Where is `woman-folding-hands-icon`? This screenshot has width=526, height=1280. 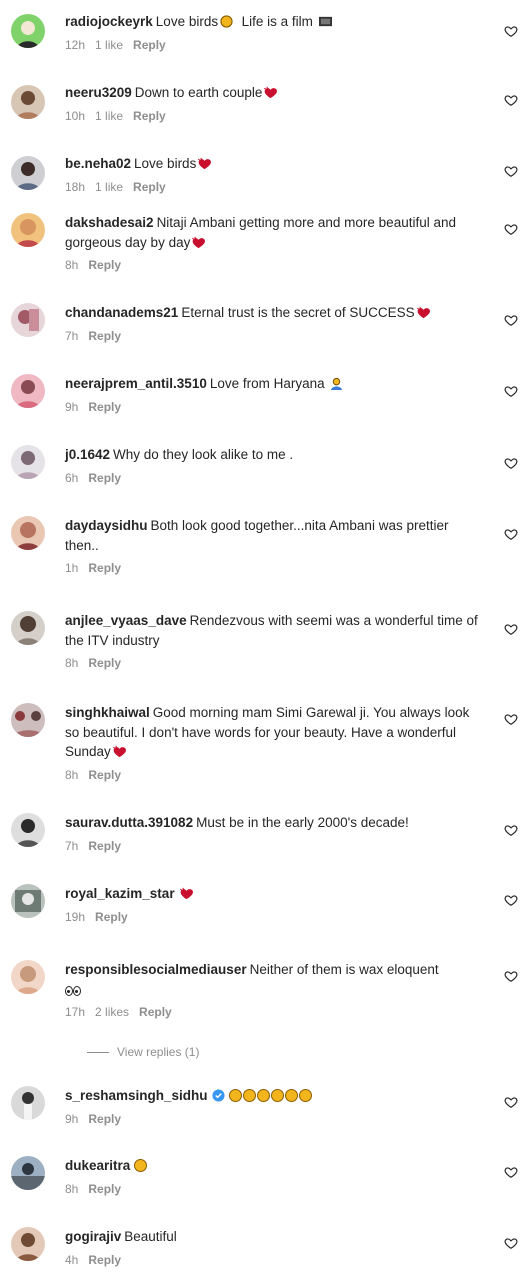
woman-folding-hands-icon is located at coordinates (337, 383).